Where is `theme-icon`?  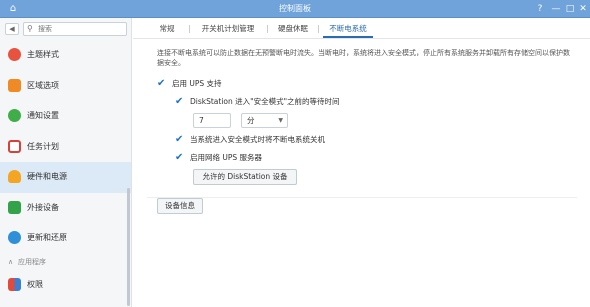 theme-icon is located at coordinates (14, 54).